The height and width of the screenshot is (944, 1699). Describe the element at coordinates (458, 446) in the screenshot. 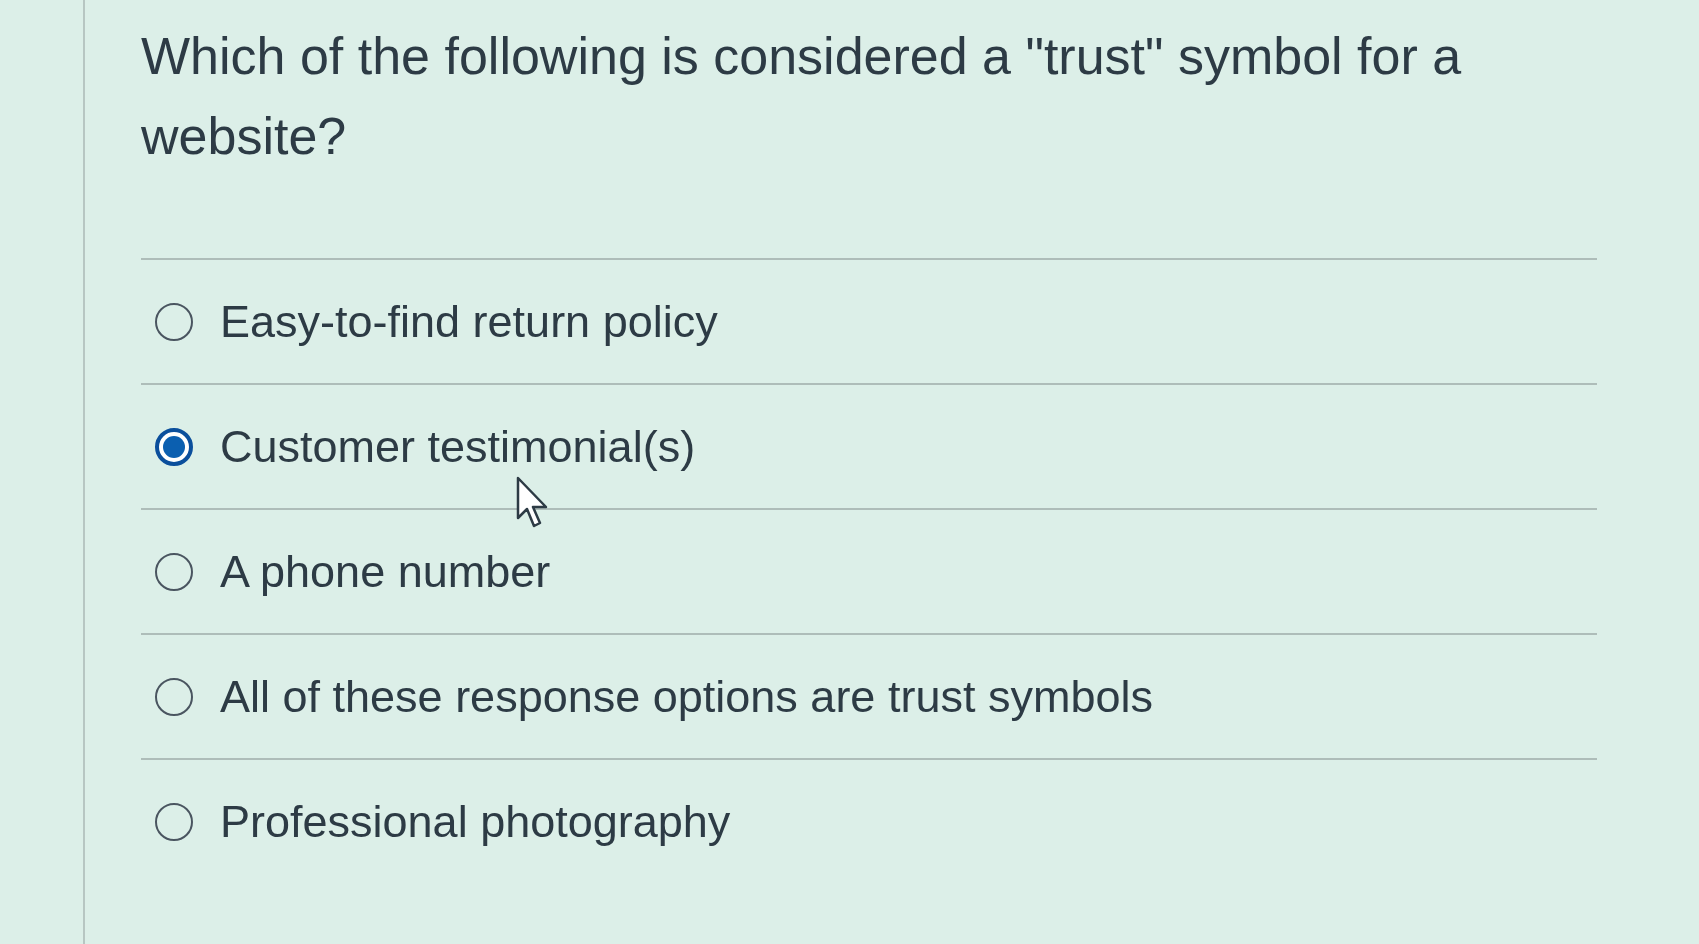

I see `option-label: Customer testimonial(s)` at that location.